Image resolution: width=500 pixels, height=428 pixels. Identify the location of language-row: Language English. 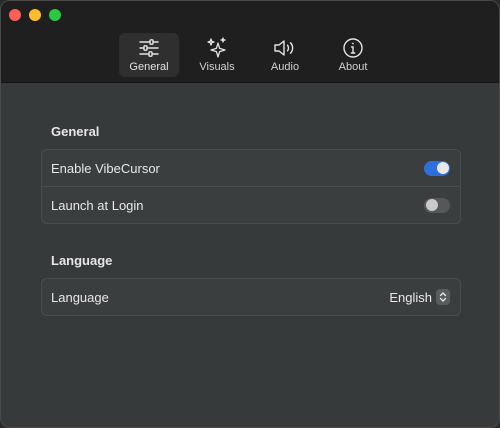
(251, 297).